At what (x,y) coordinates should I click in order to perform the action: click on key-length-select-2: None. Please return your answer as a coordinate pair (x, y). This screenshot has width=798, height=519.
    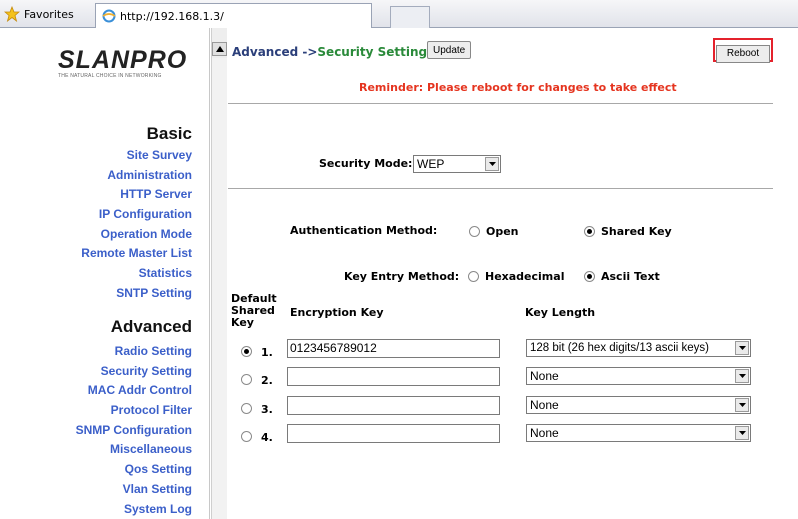
    Looking at the image, I should click on (638, 376).